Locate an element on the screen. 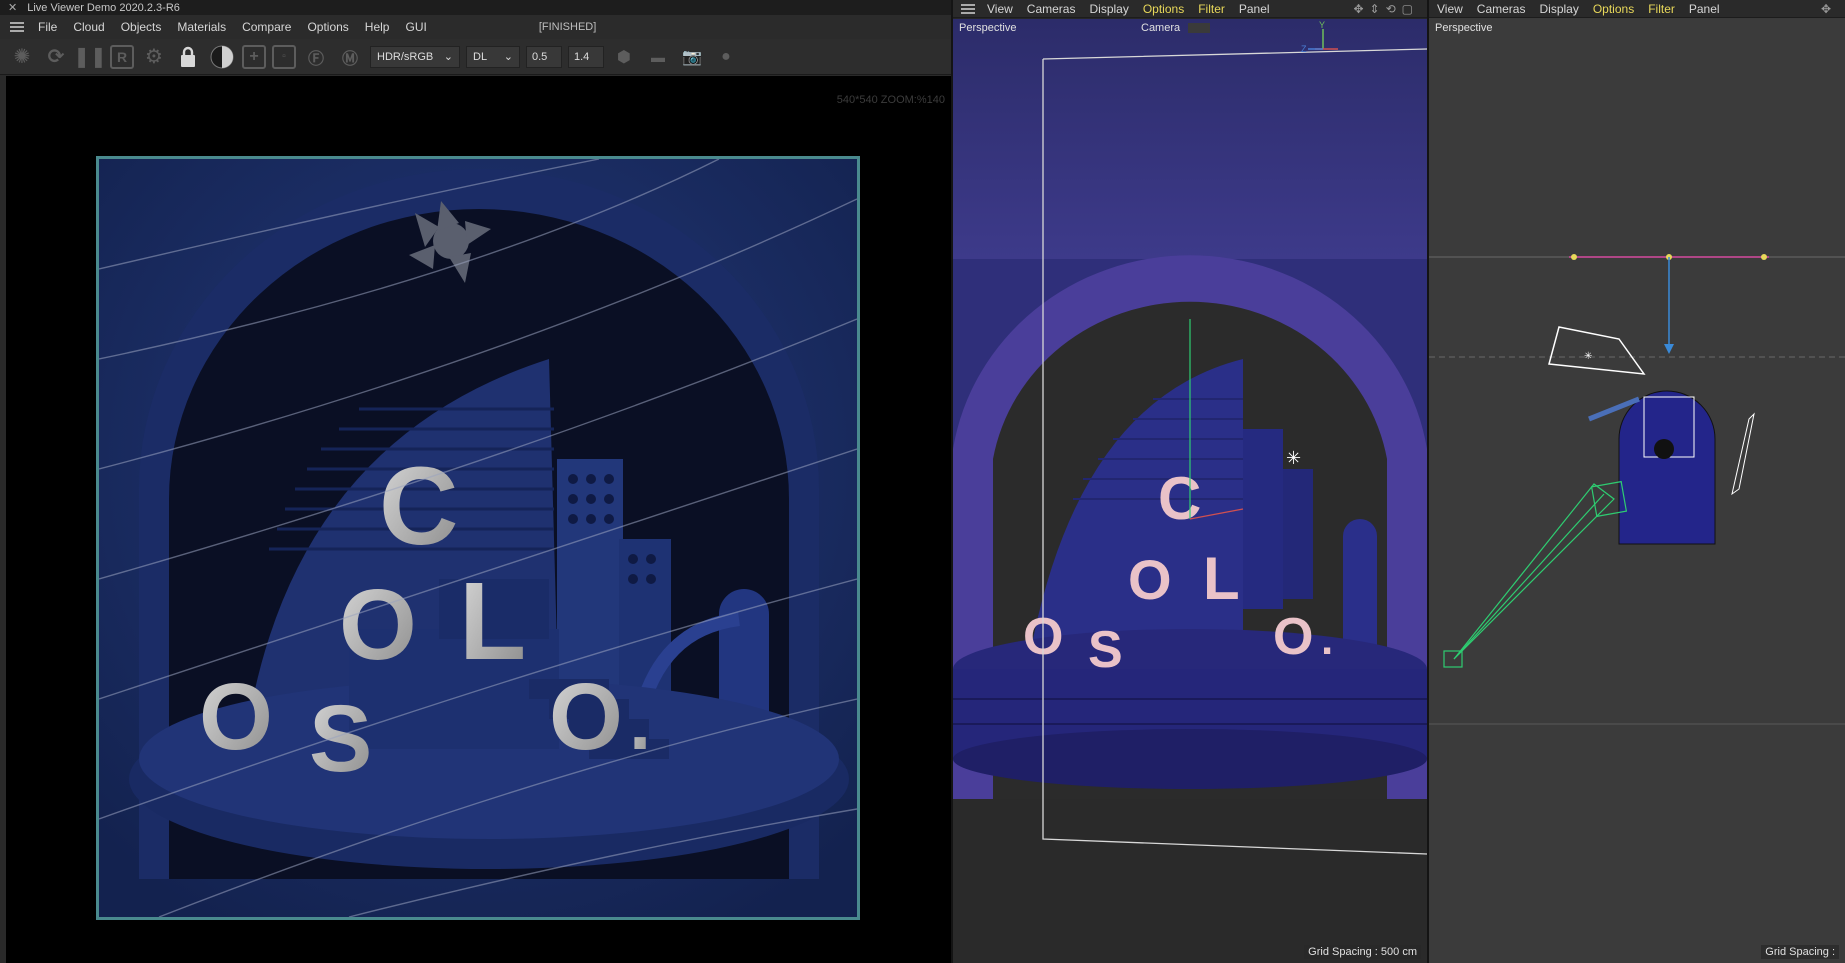 The height and width of the screenshot is (963, 1845). clay-mode-icon: ⬢ is located at coordinates (624, 57).